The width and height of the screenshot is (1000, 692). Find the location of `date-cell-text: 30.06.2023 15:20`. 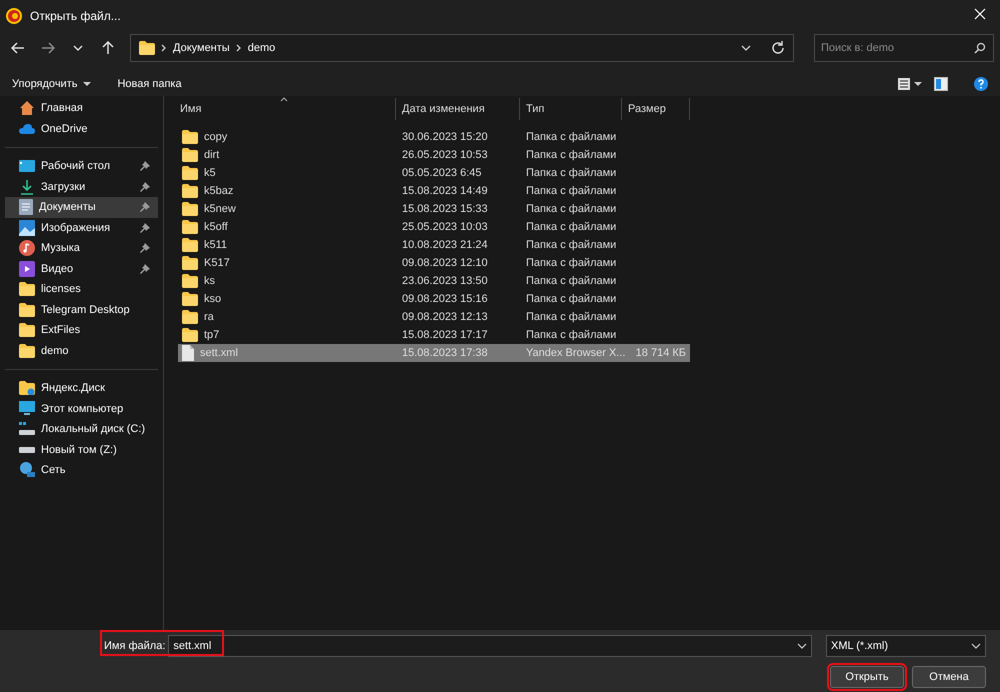

date-cell-text: 30.06.2023 15:20 is located at coordinates (445, 137).